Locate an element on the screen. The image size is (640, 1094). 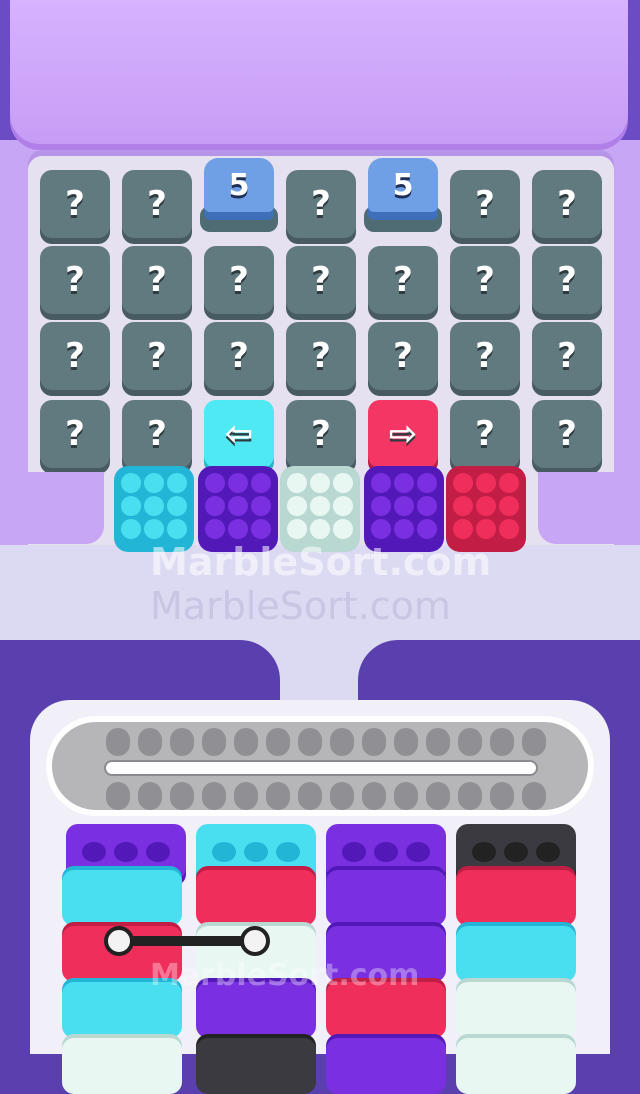
marble-box-red is located at coordinates (486, 506).